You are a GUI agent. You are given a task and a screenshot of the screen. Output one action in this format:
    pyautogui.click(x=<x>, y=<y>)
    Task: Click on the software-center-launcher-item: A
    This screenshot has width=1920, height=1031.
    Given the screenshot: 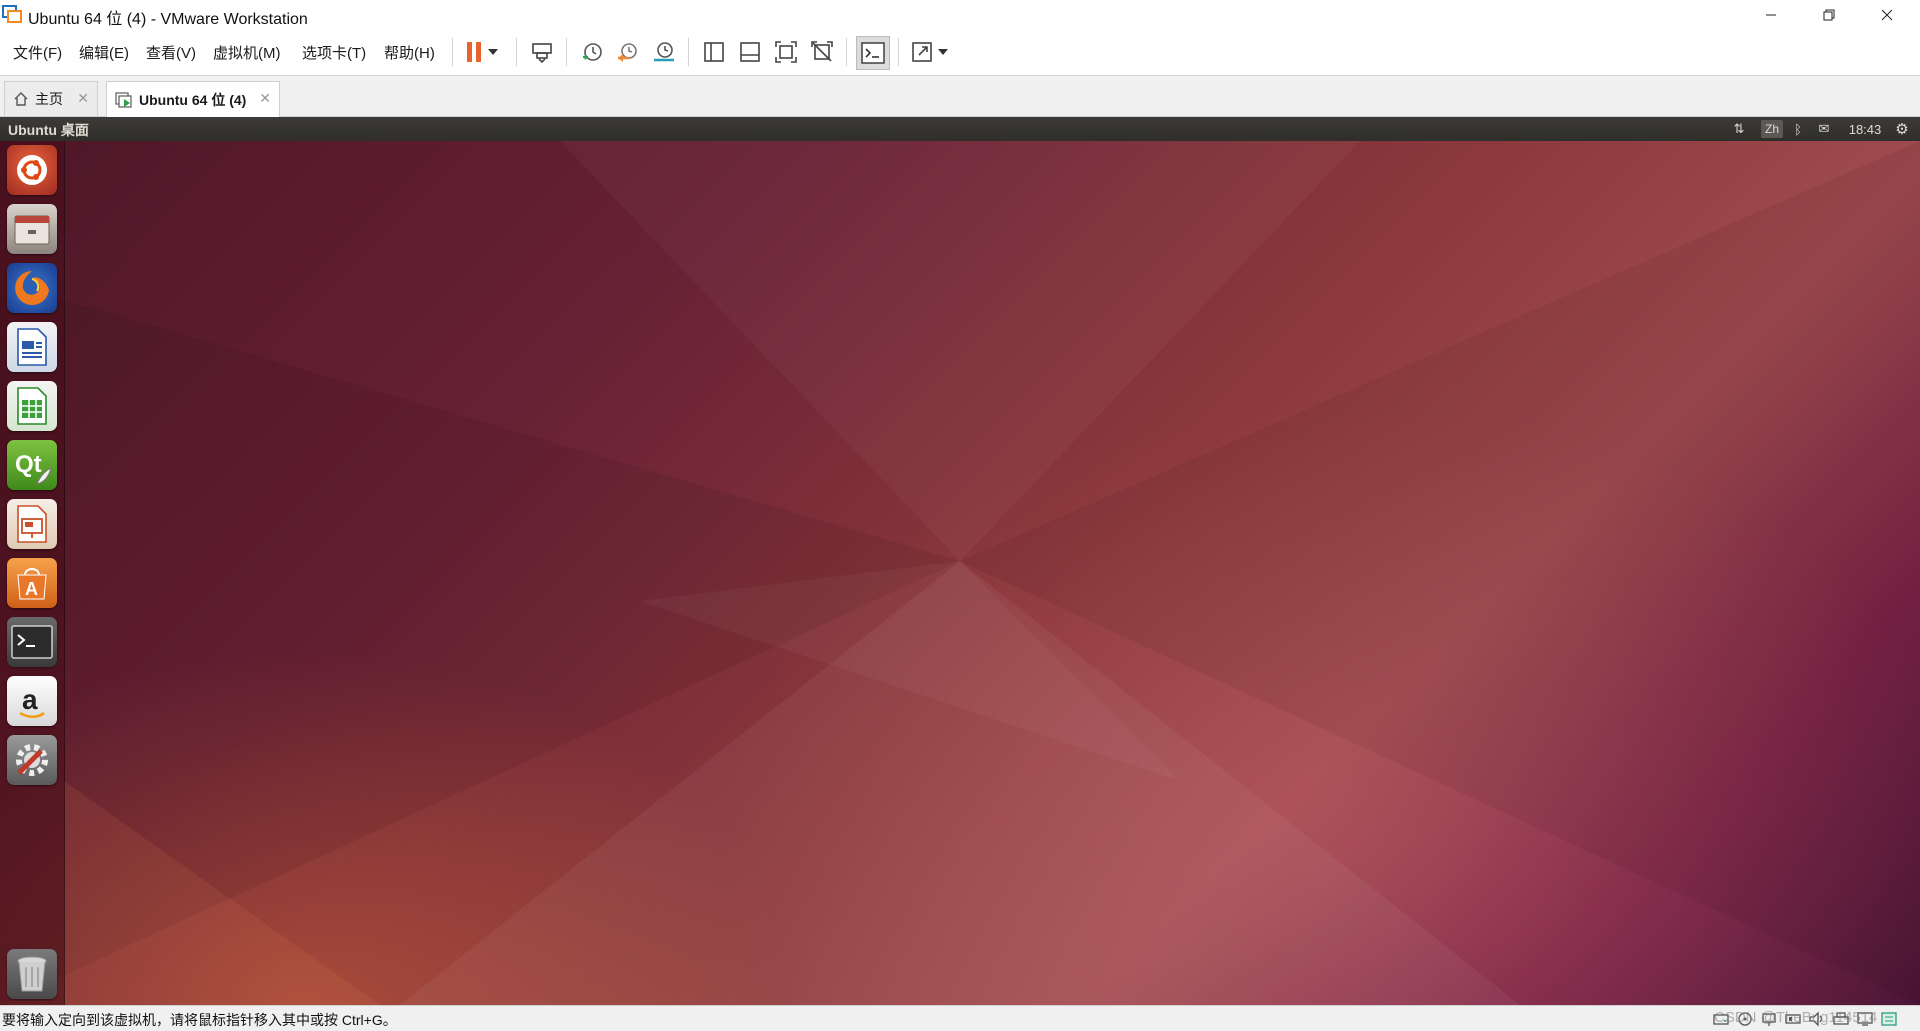 What is the action you would take?
    pyautogui.click(x=32, y=583)
    